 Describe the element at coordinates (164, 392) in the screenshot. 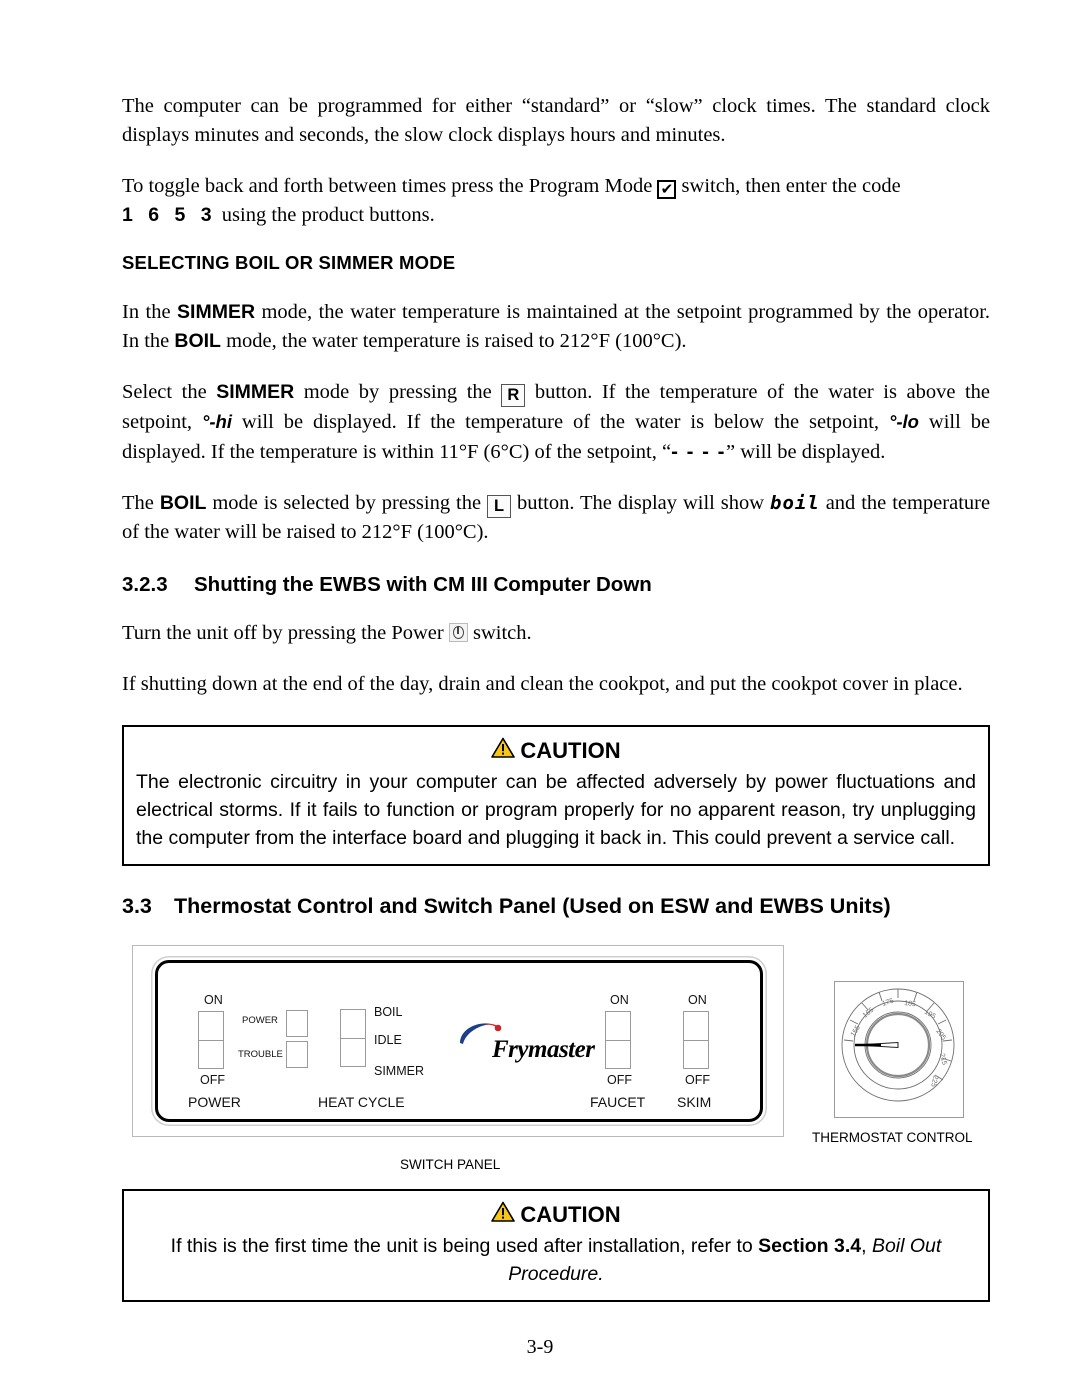

I see `select-text-a: Select the` at that location.